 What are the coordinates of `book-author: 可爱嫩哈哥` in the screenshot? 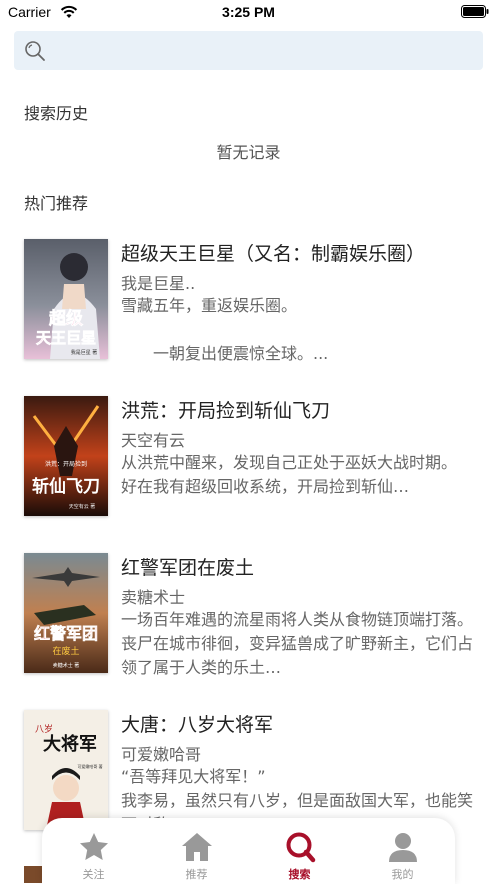 It's located at (161, 754).